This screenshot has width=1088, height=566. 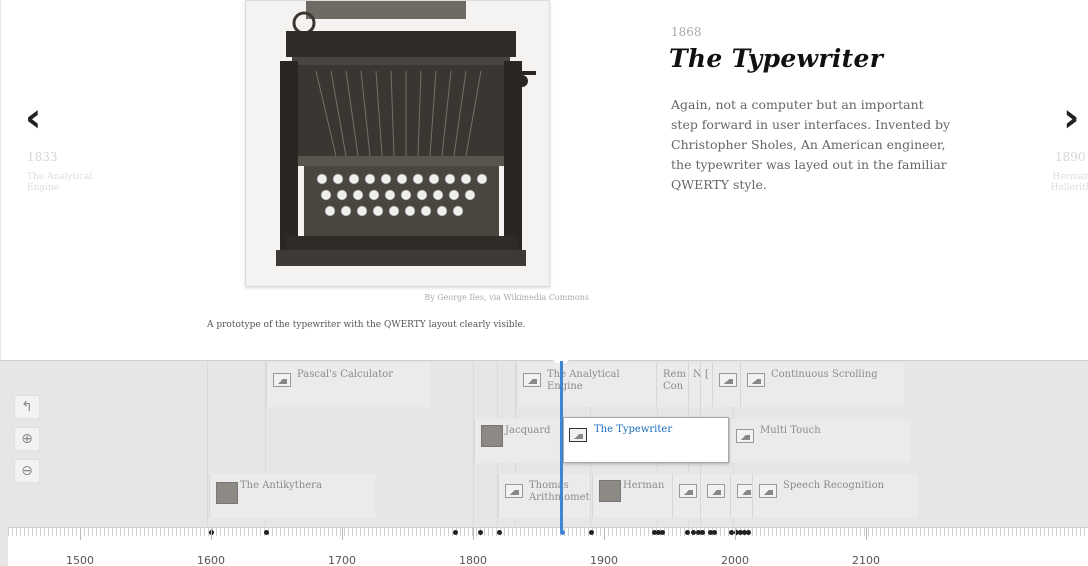 I want to click on marker-label: Thomas Arithmometer, so click(x=559, y=491).